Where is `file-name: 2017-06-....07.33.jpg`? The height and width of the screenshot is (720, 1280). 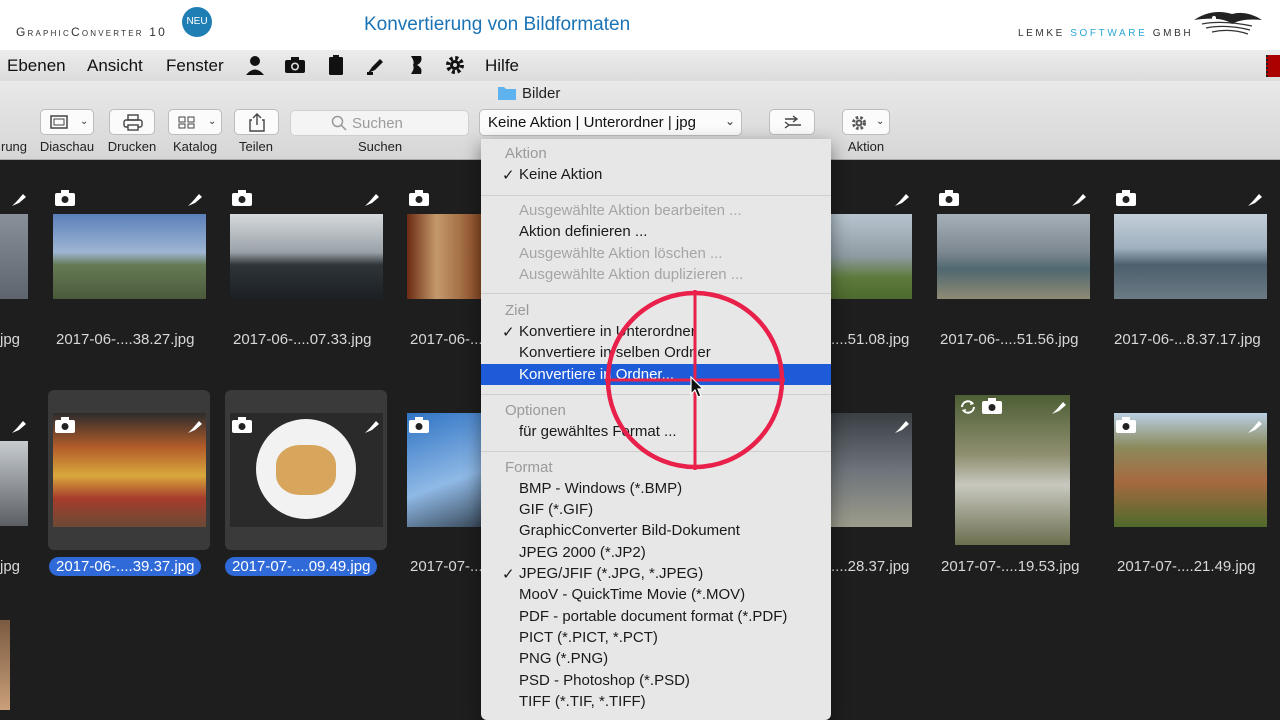
file-name: 2017-06-....07.33.jpg is located at coordinates (302, 339).